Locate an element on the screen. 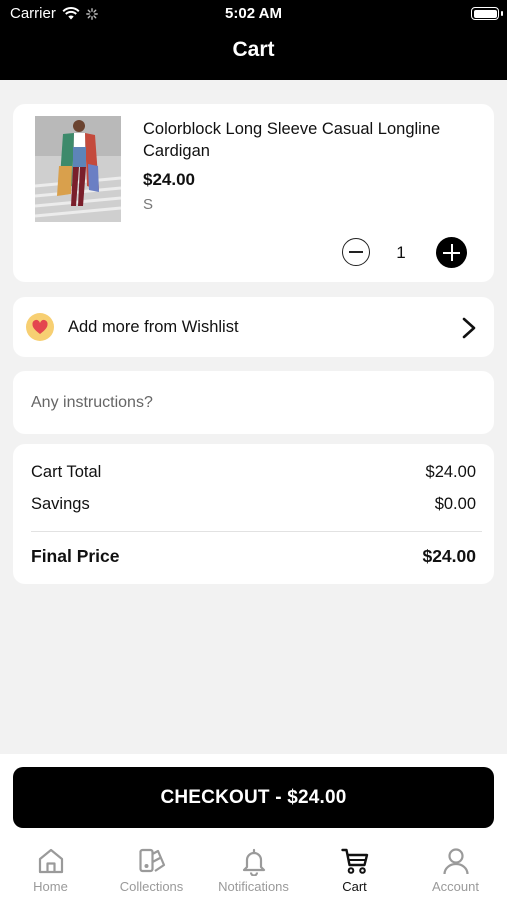 The height and width of the screenshot is (900, 507). status-time: 5:02 AM is located at coordinates (253, 13).